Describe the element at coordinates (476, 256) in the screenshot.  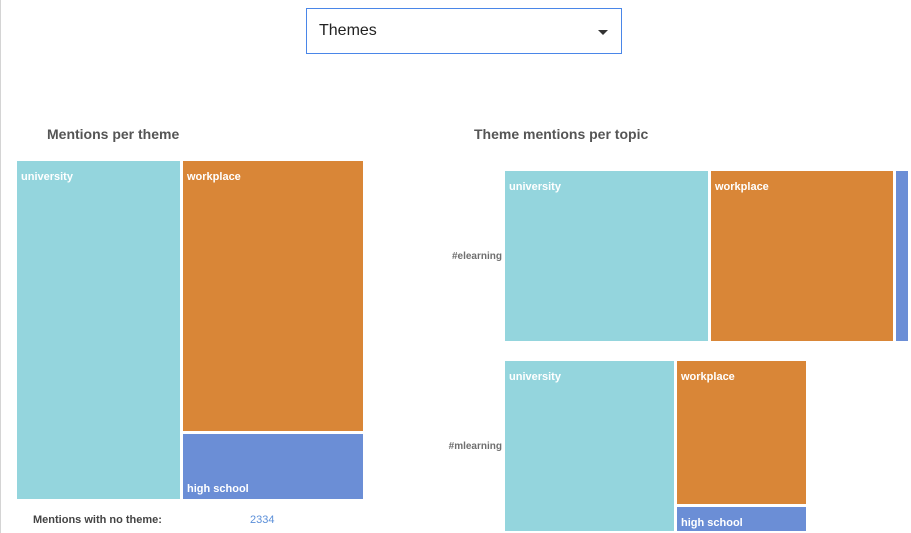
I see `row-label-elearning: #elearning` at that location.